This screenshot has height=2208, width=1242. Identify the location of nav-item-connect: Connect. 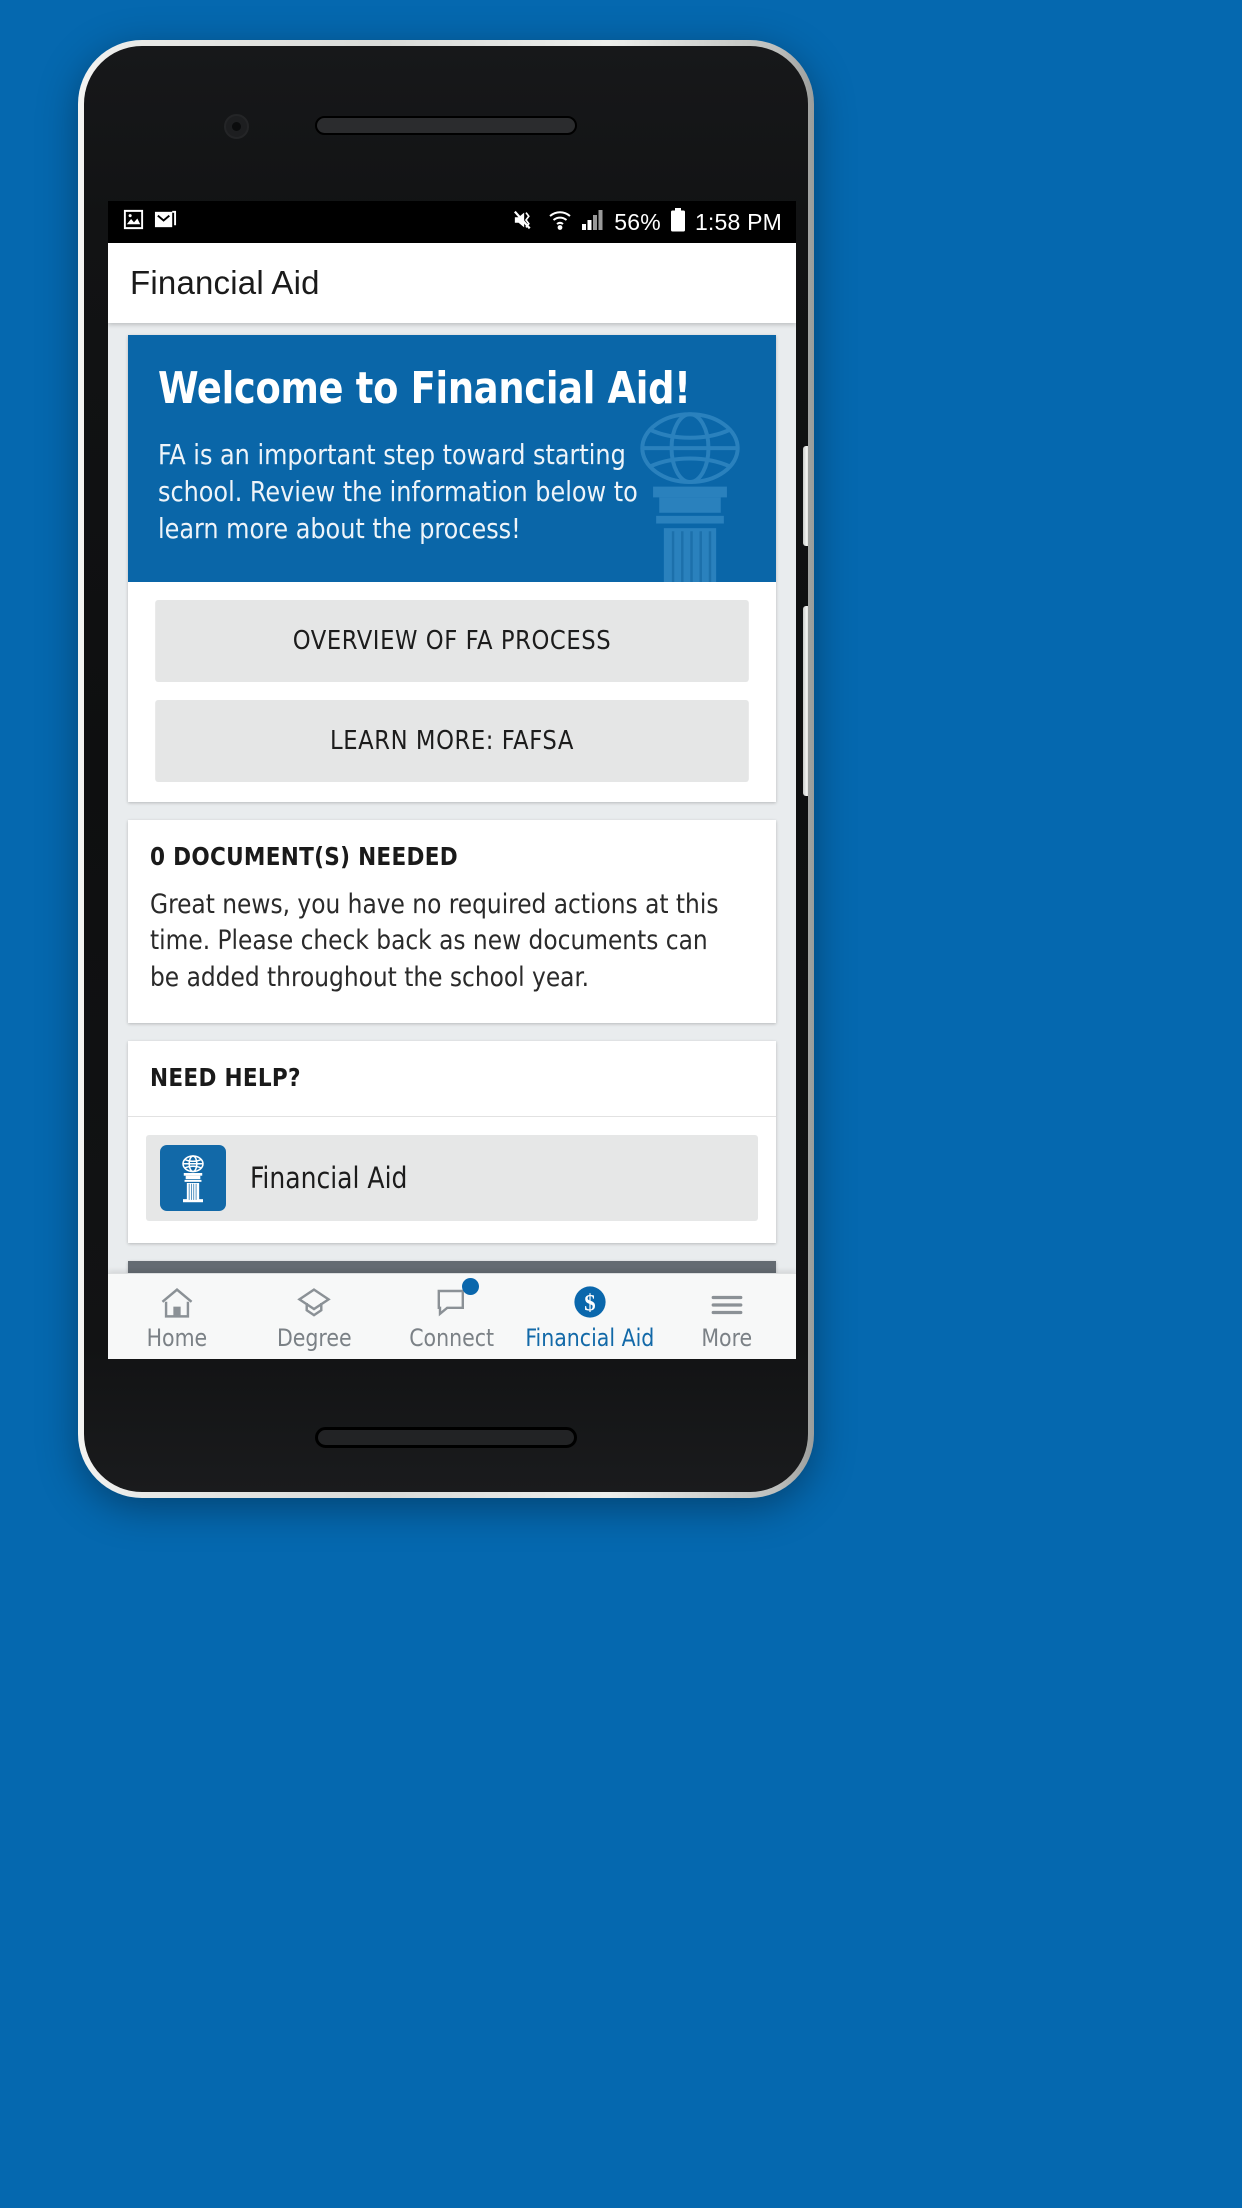
(452, 1314).